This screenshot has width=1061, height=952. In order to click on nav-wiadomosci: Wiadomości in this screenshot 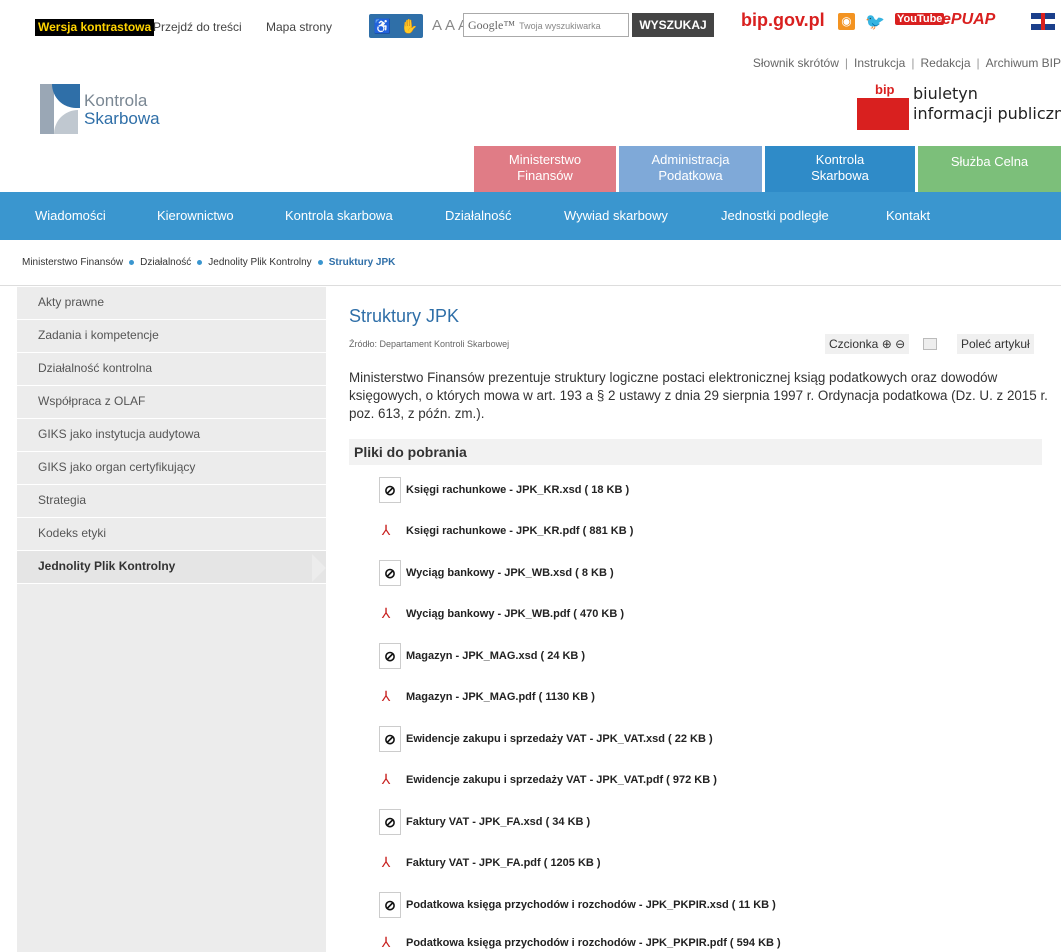, I will do `click(70, 216)`.